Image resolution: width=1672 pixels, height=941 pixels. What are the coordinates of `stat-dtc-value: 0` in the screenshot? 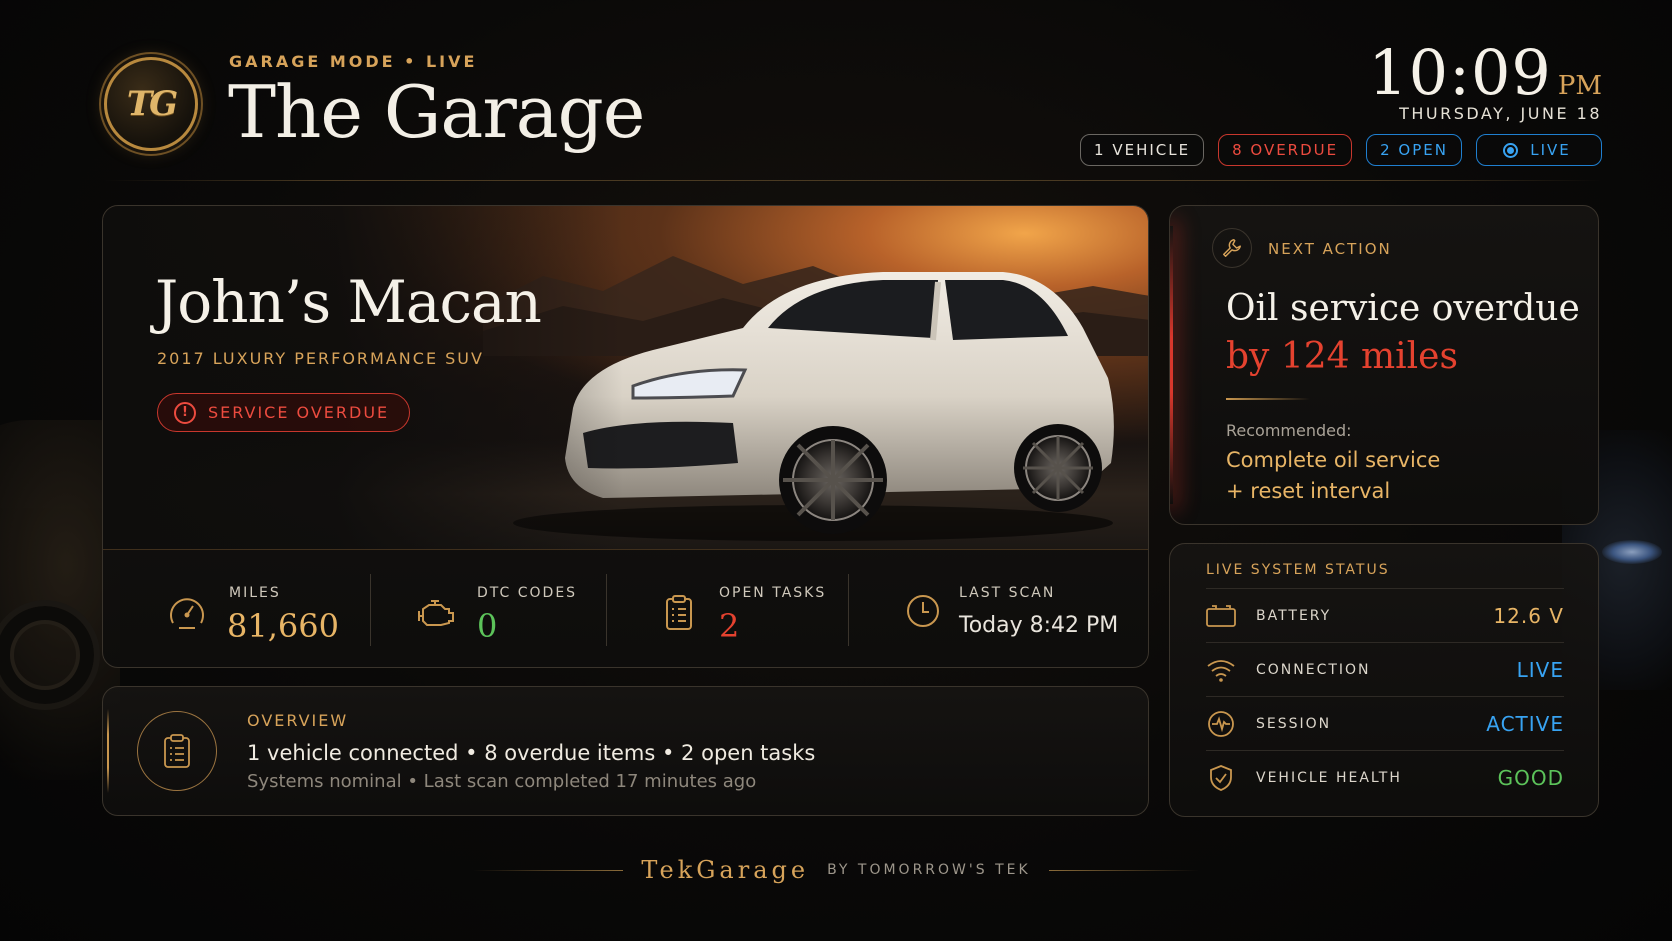 It's located at (487, 626).